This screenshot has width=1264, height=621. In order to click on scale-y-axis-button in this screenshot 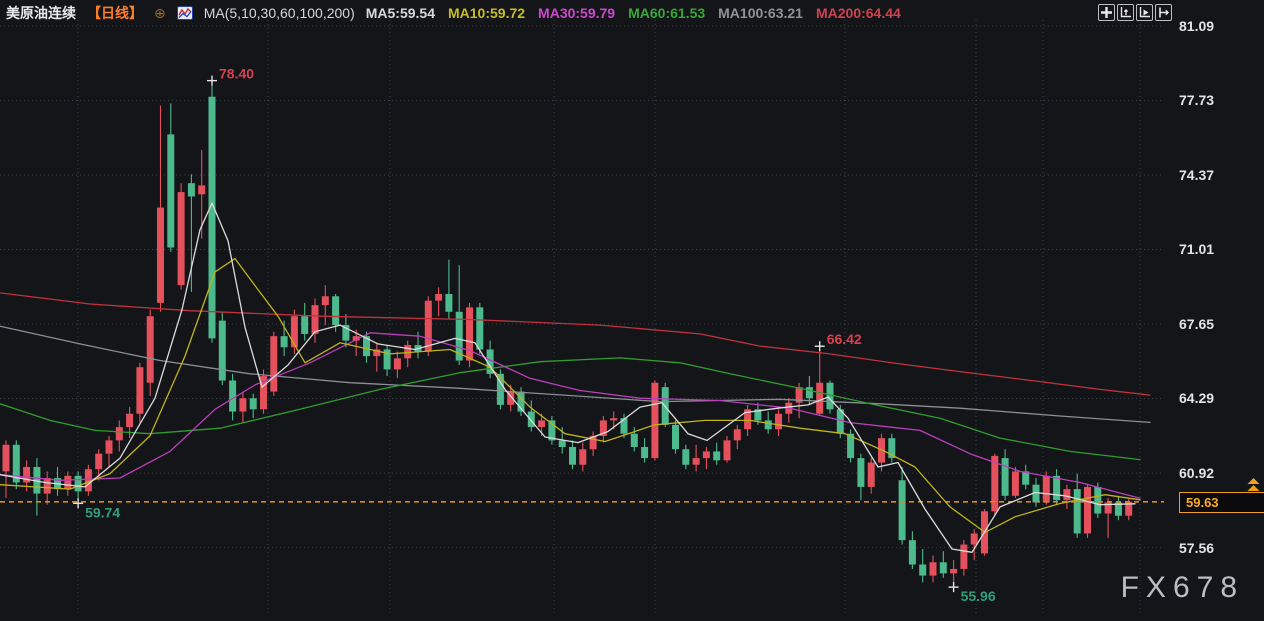, I will do `click(1125, 12)`.